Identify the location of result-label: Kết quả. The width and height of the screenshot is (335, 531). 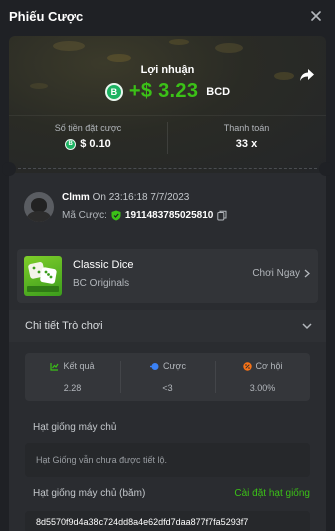
(79, 366).